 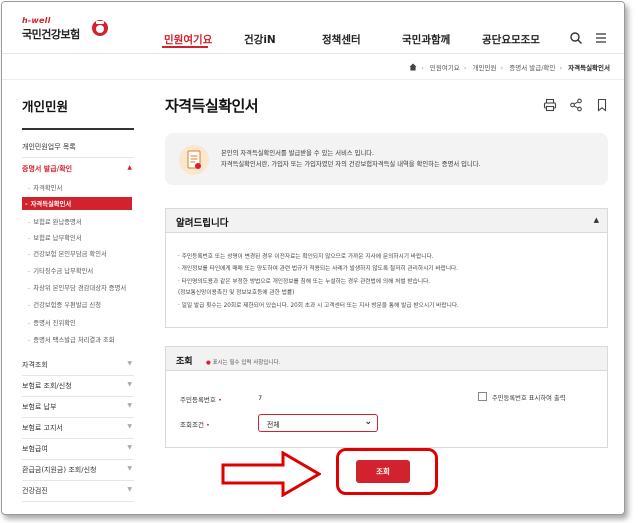 What do you see at coordinates (589, 68) in the screenshot?
I see `breadcrumb-current: 자격득실확인서` at bounding box center [589, 68].